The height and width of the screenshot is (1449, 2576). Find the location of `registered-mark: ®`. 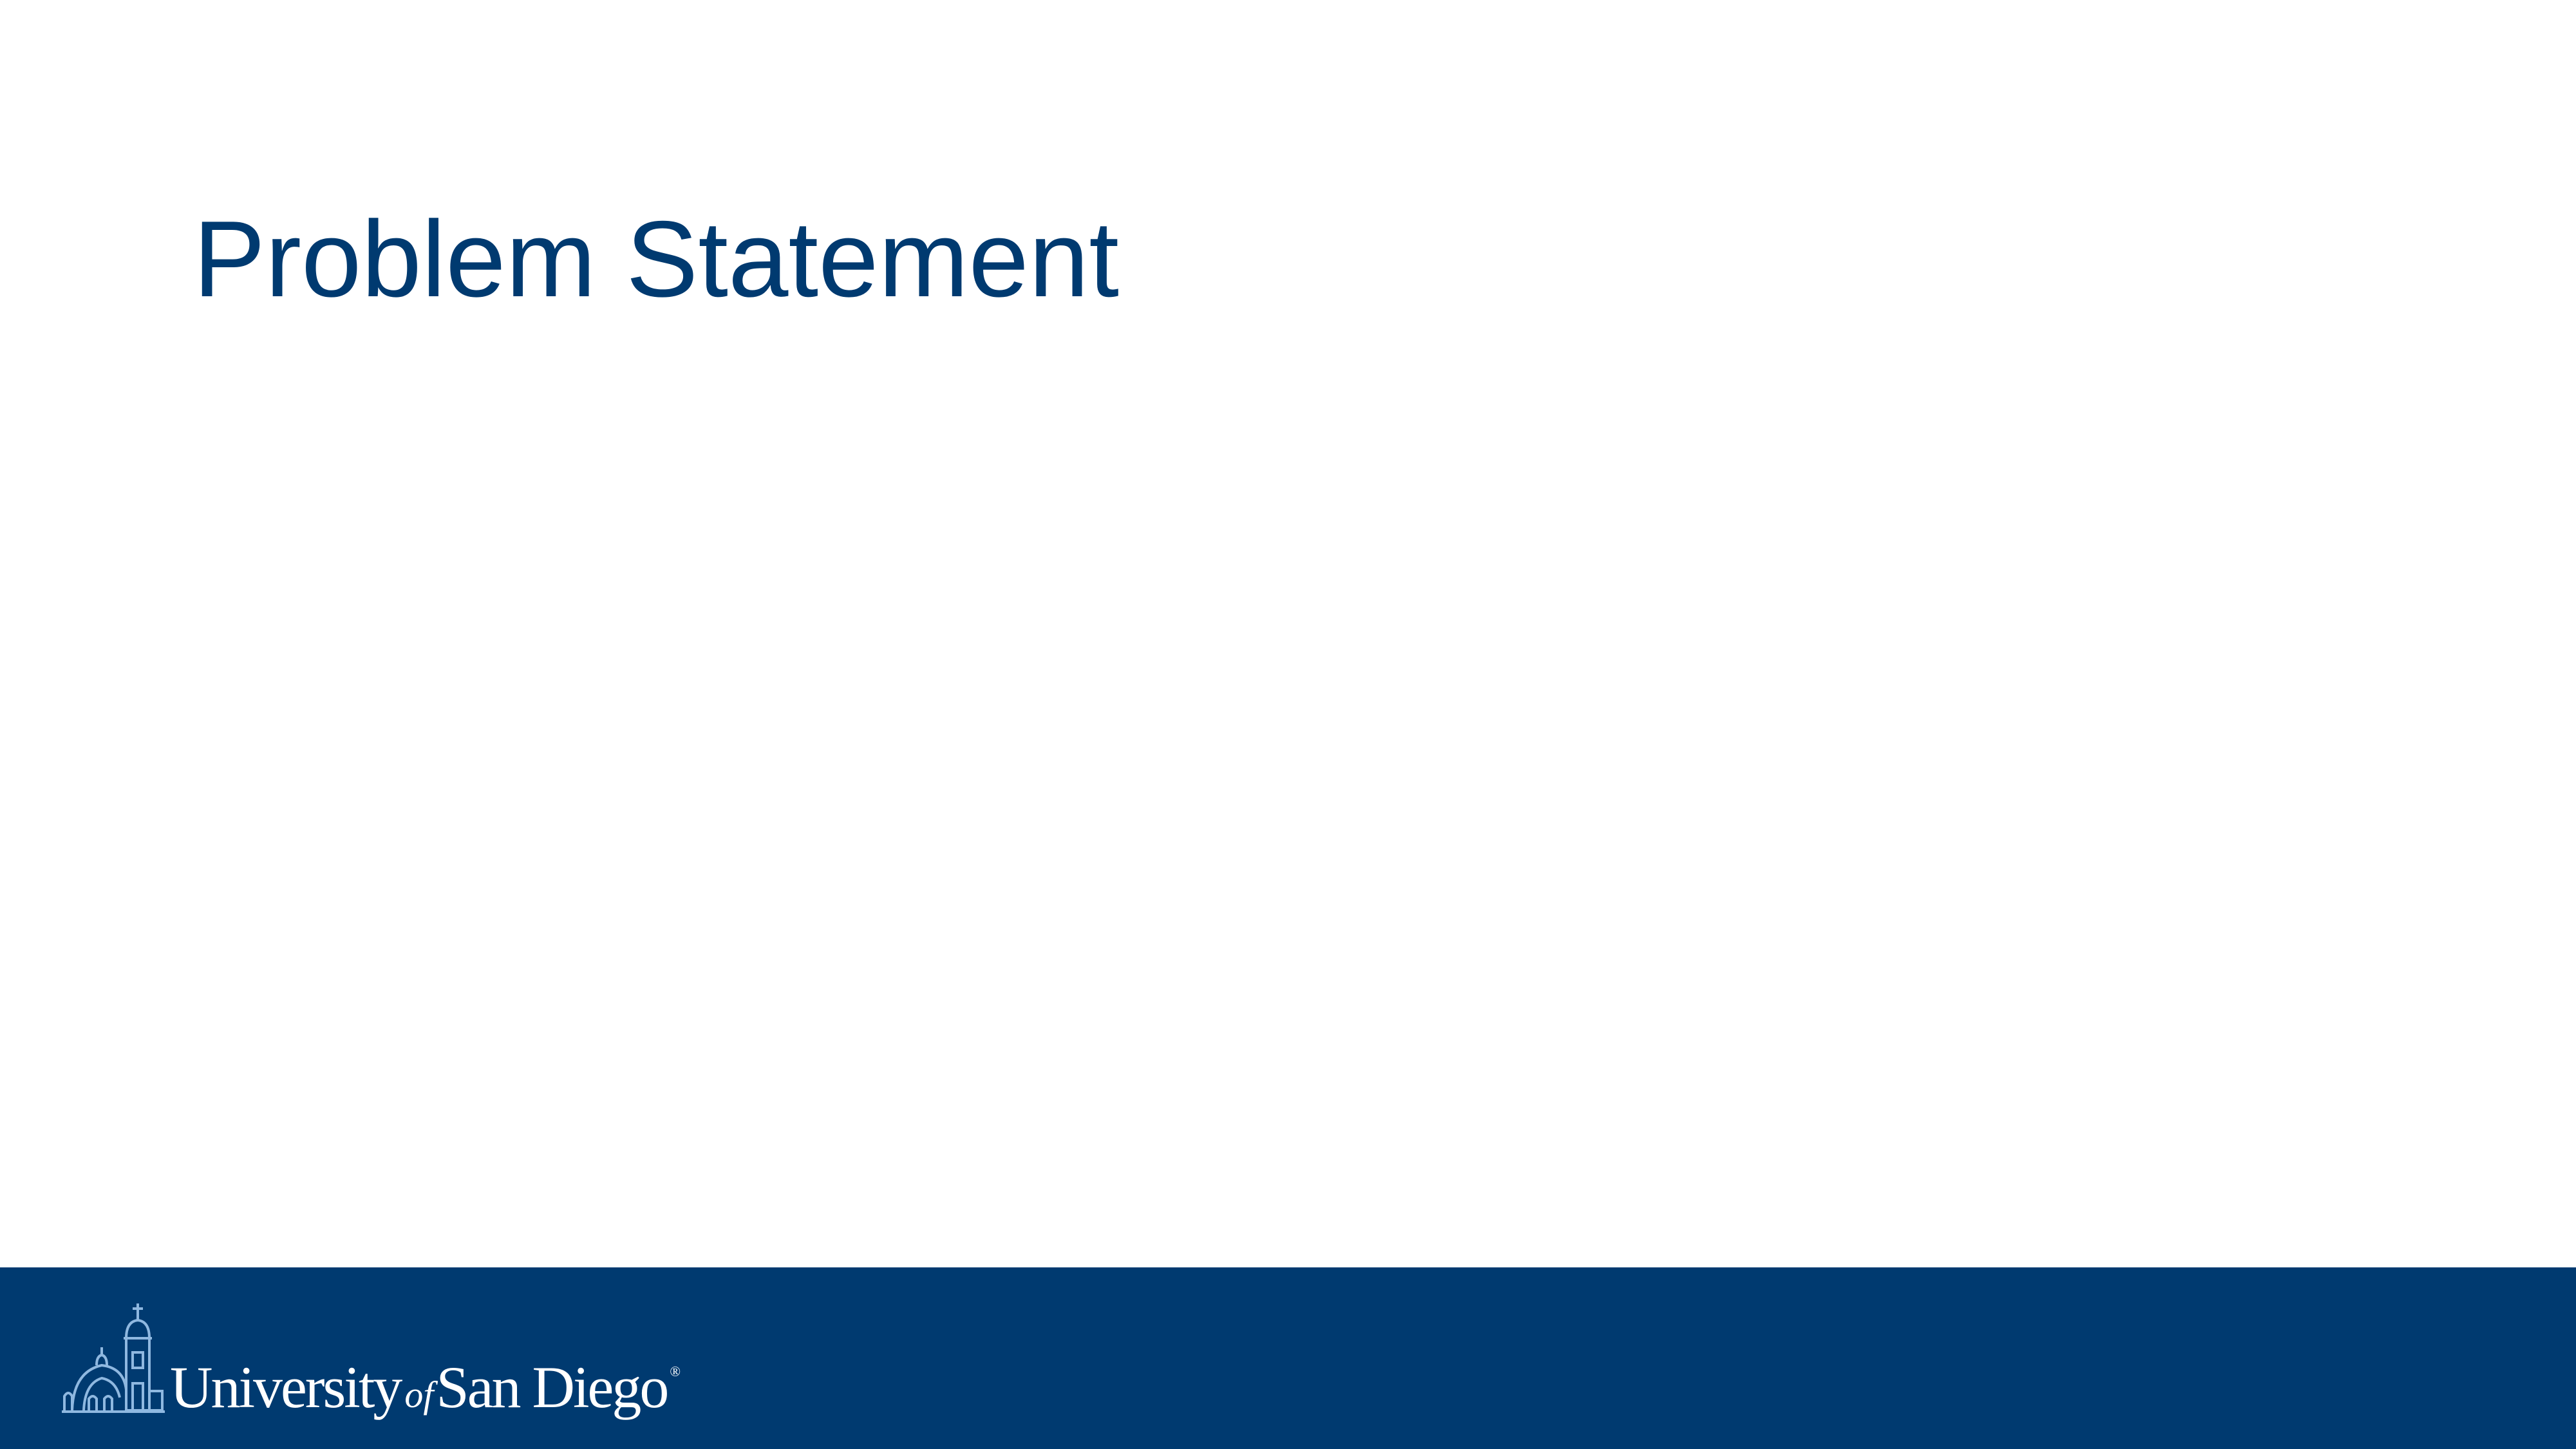

registered-mark: ® is located at coordinates (675, 1371).